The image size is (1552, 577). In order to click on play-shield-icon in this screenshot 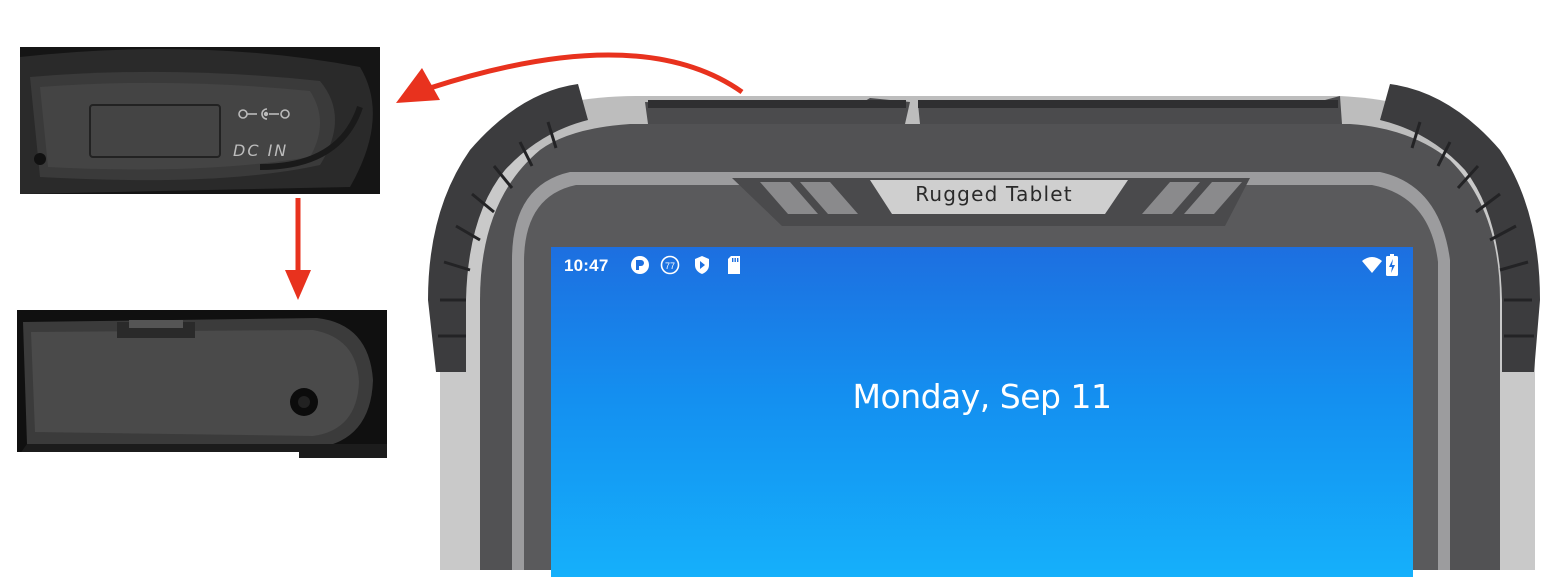, I will do `click(702, 267)`.